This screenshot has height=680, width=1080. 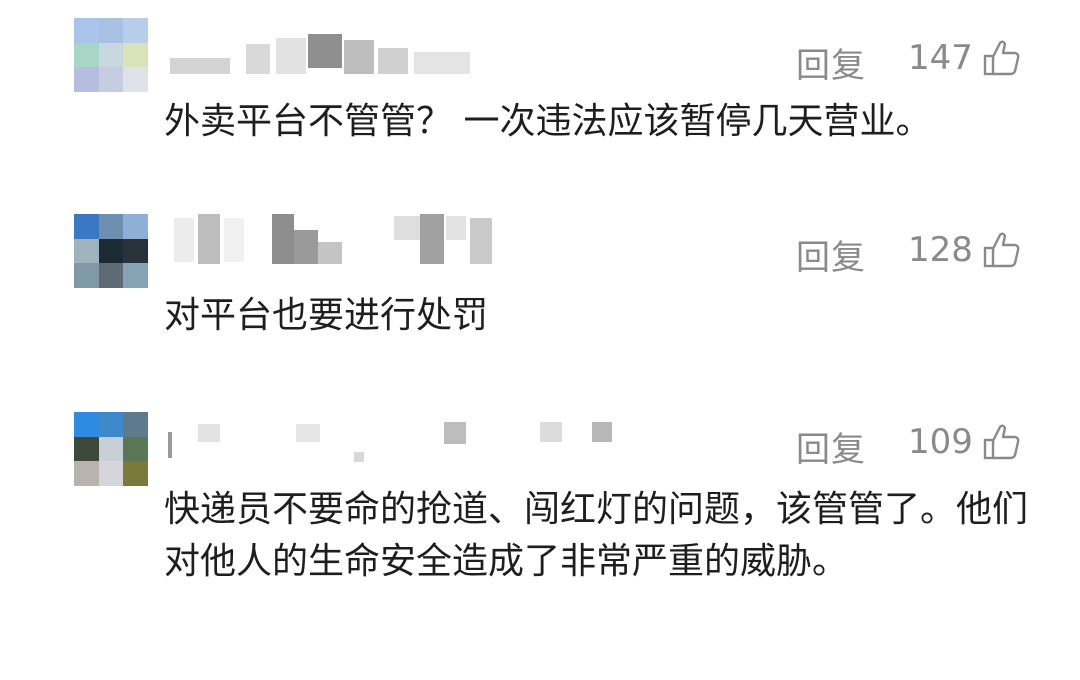 I want to click on comment-text: 对平台也要进行处罚, so click(x=326, y=315).